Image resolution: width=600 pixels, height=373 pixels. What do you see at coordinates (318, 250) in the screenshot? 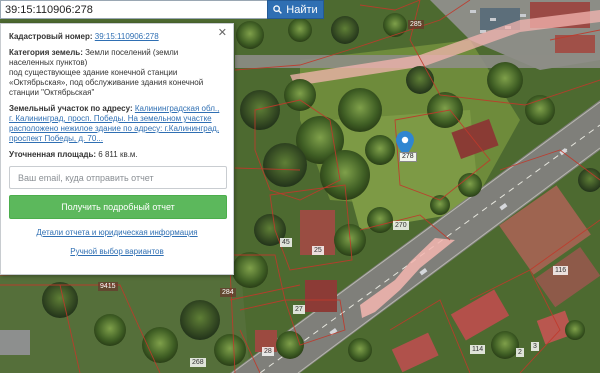
I see `parcel-label-25: 25` at bounding box center [318, 250].